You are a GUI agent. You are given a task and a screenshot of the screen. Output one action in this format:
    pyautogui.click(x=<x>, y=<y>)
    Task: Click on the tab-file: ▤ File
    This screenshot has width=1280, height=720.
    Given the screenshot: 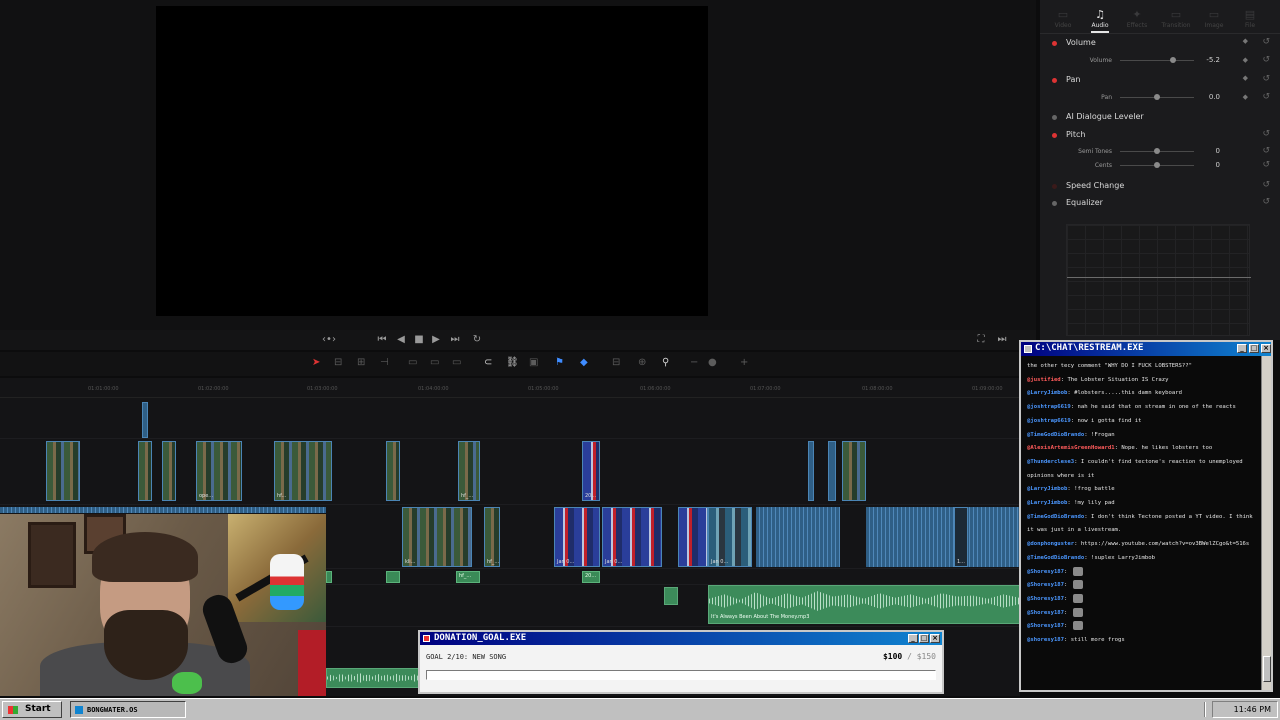 What is the action you would take?
    pyautogui.click(x=1250, y=18)
    